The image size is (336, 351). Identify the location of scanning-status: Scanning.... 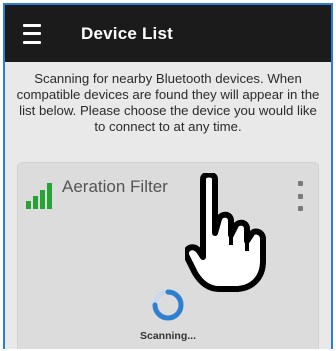
(167, 336).